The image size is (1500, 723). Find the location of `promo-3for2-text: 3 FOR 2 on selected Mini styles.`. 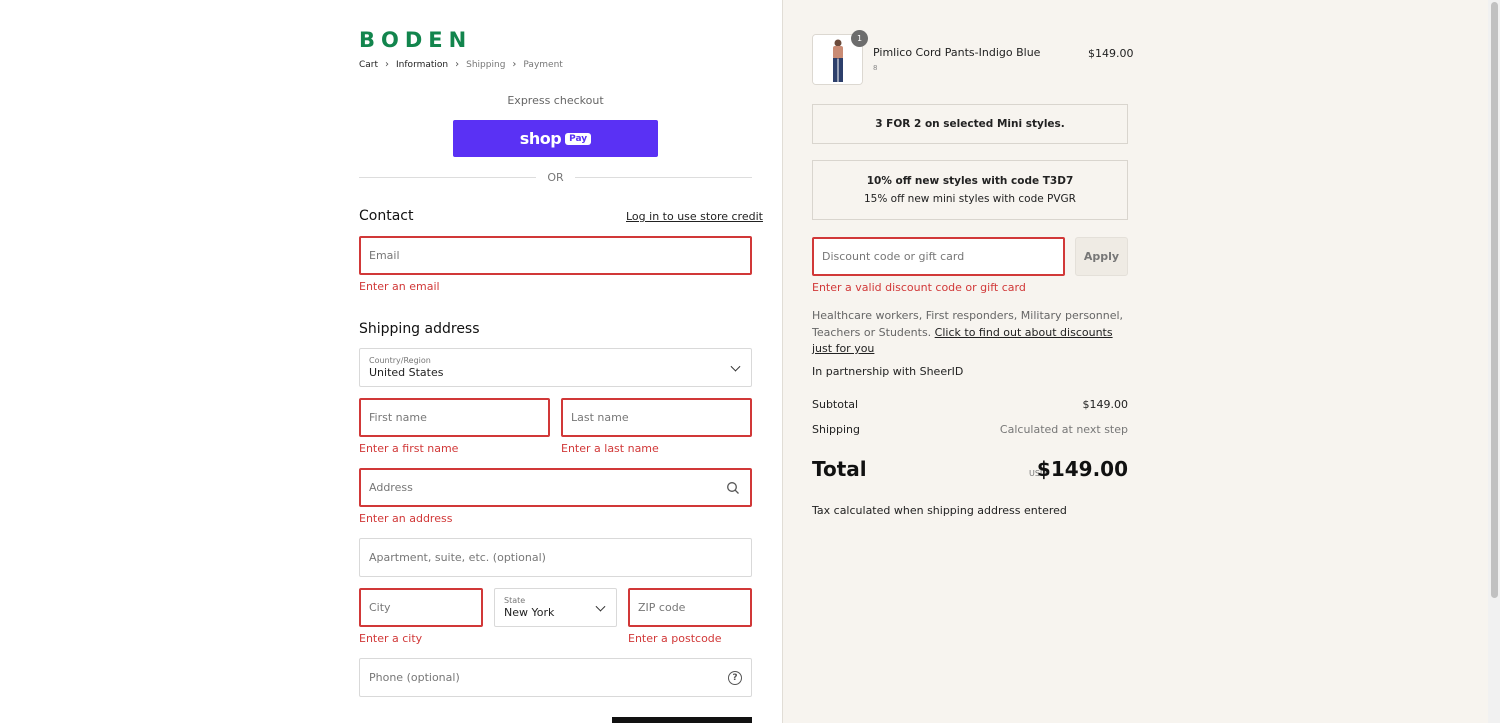

promo-3for2-text: 3 FOR 2 on selected Mini styles. is located at coordinates (970, 124).